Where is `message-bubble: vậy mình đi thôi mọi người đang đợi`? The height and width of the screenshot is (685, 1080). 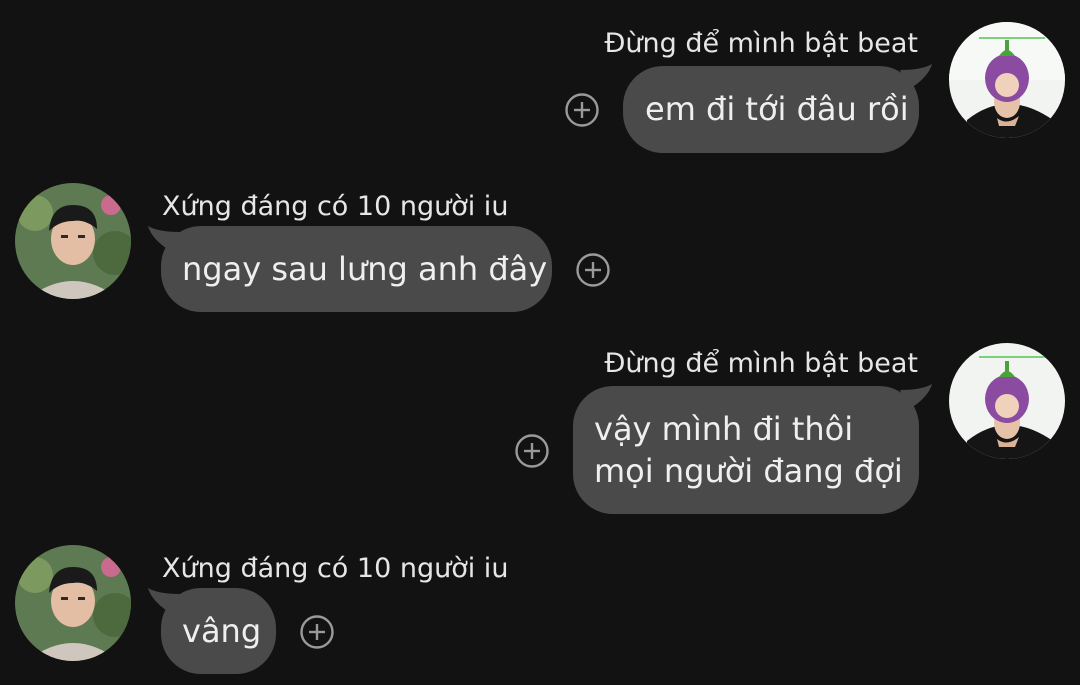 message-bubble: vậy mình đi thôi mọi người đang đợi is located at coordinates (746, 450).